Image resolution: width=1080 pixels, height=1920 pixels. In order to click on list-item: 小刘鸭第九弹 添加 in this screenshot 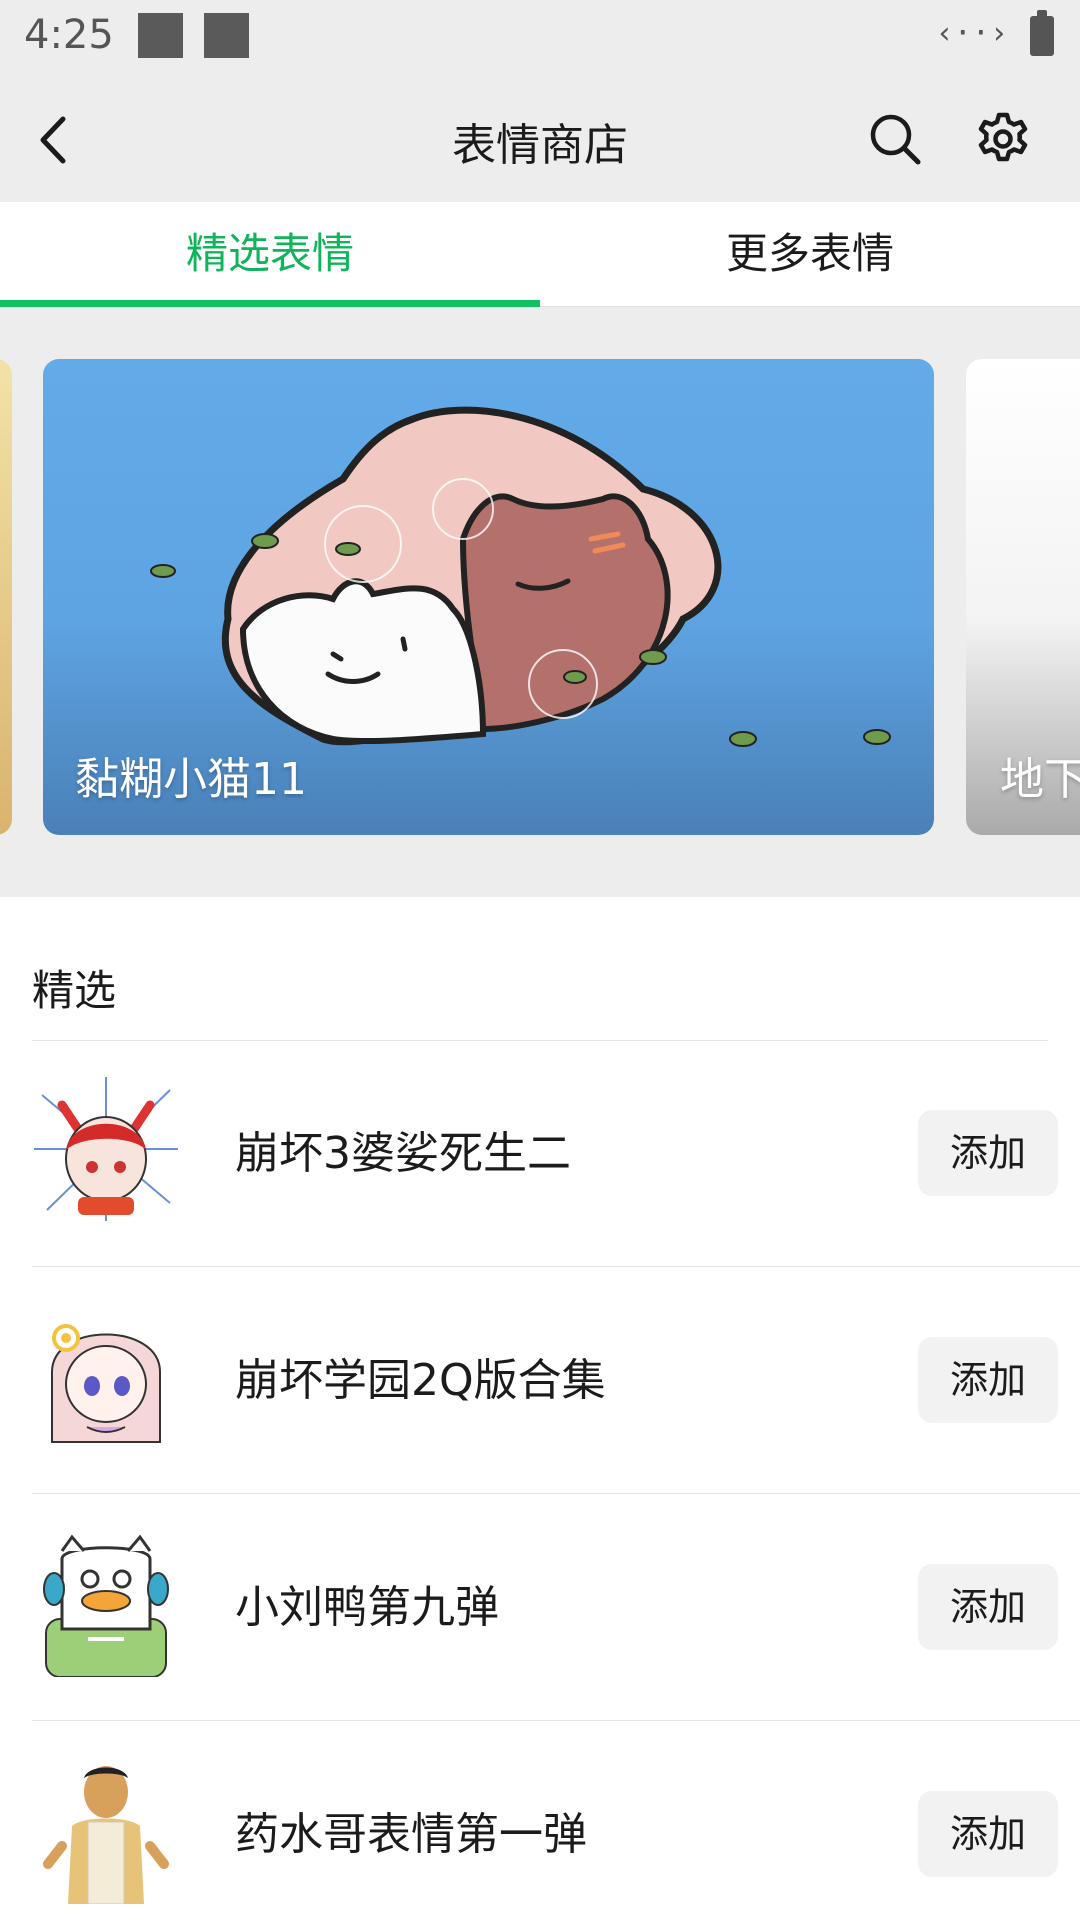, I will do `click(540, 1607)`.